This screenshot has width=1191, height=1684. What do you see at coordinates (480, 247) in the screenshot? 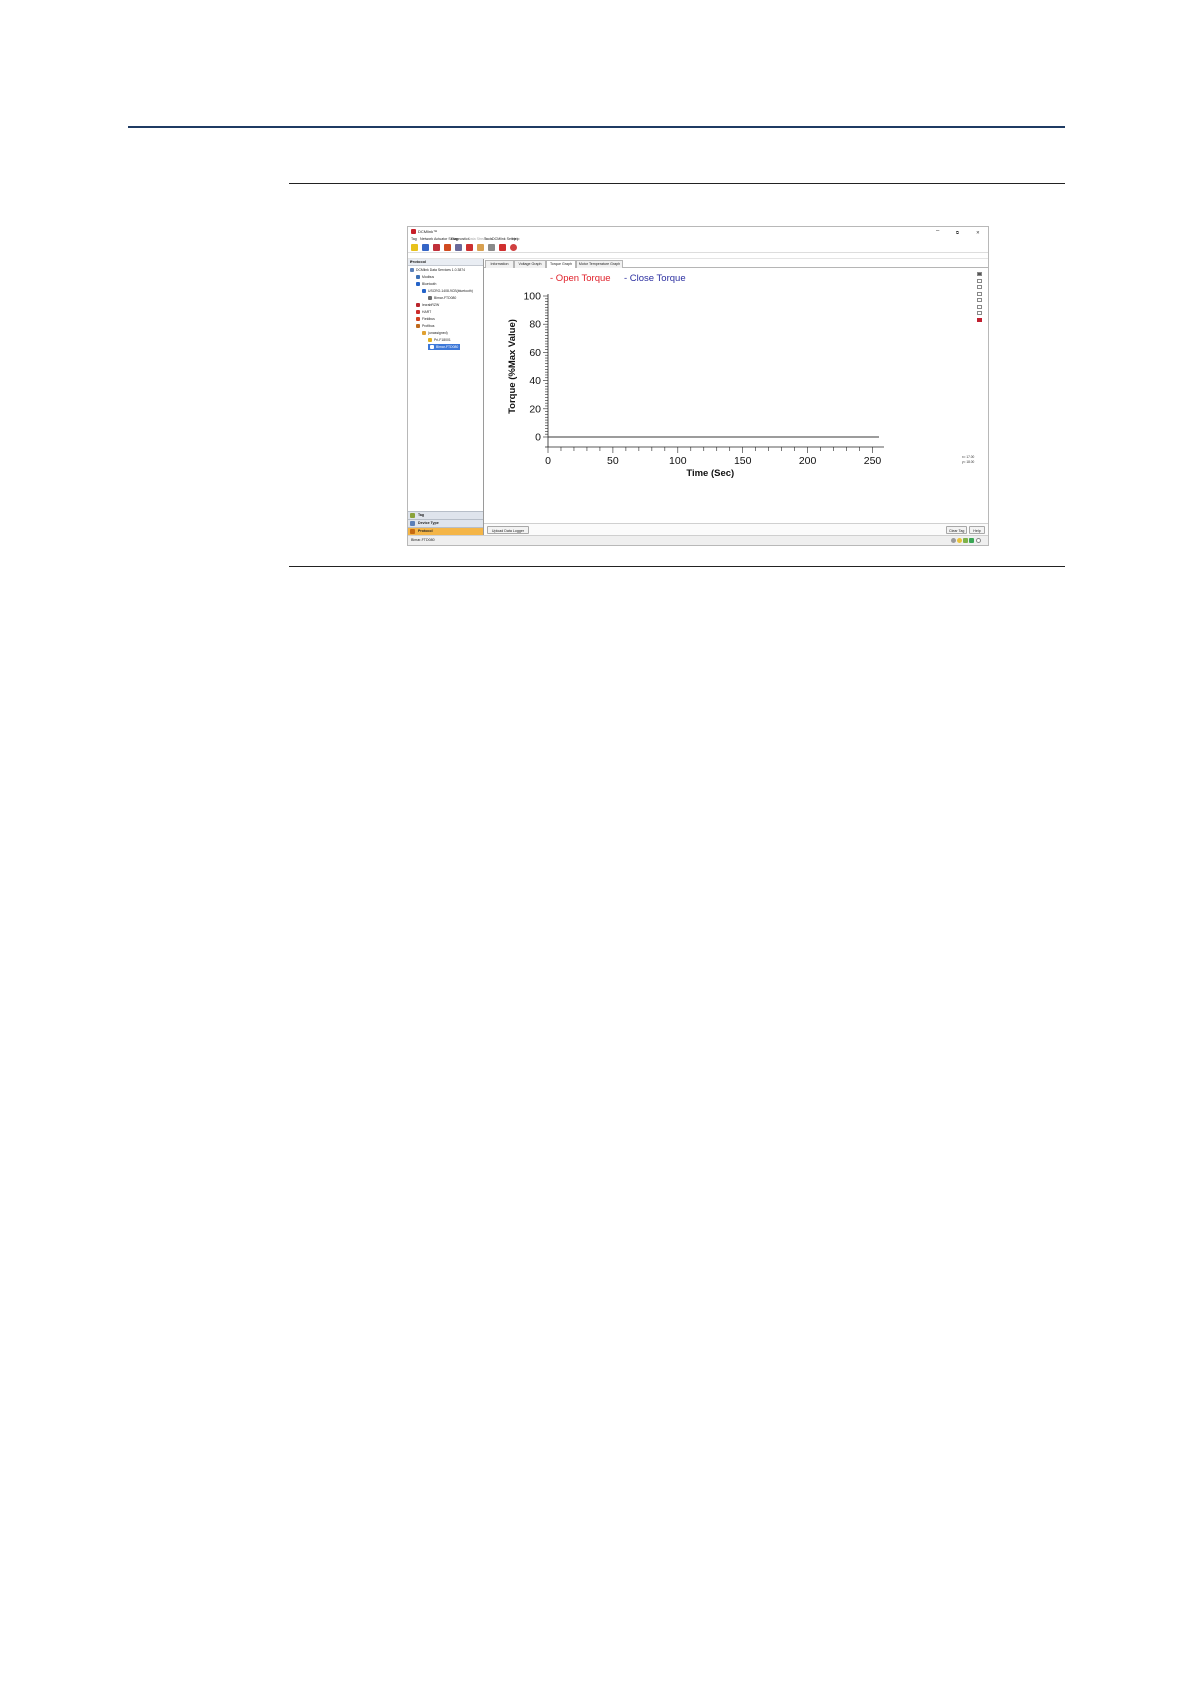
I see `search-icon` at bounding box center [480, 247].